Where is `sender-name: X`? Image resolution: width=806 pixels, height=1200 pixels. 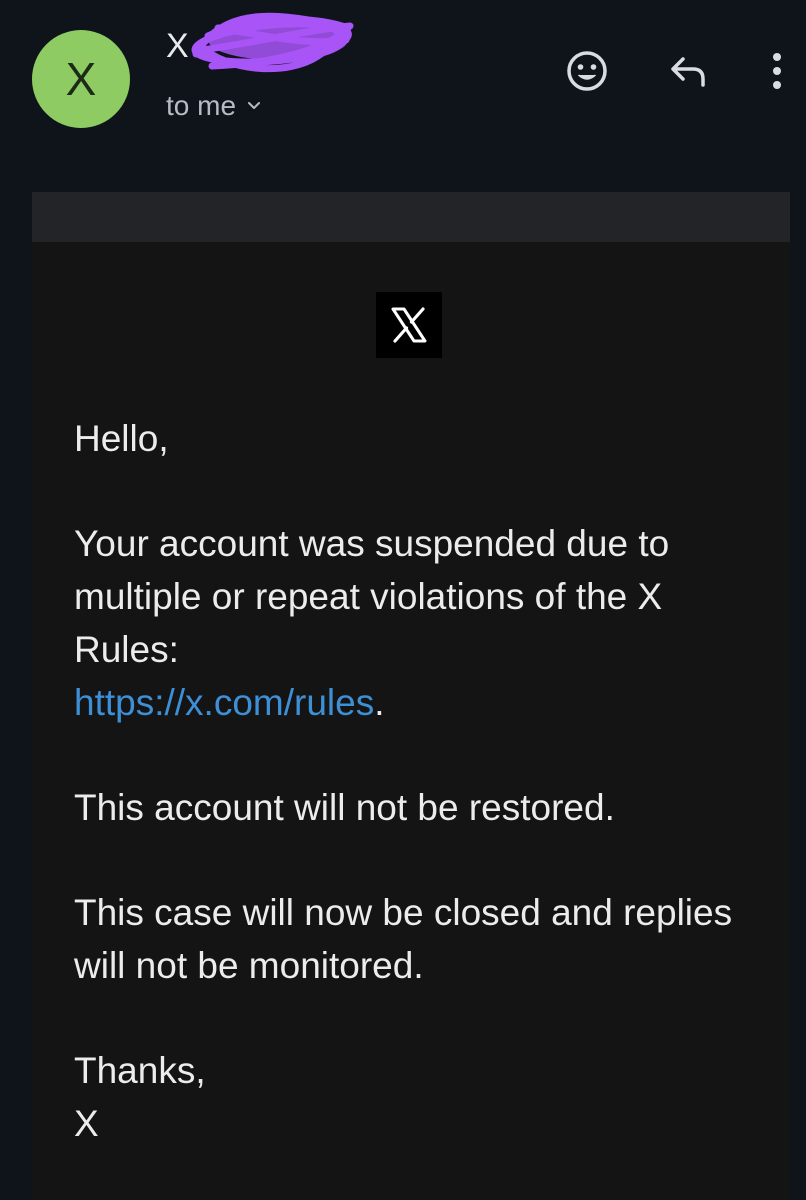 sender-name: X is located at coordinates (177, 46).